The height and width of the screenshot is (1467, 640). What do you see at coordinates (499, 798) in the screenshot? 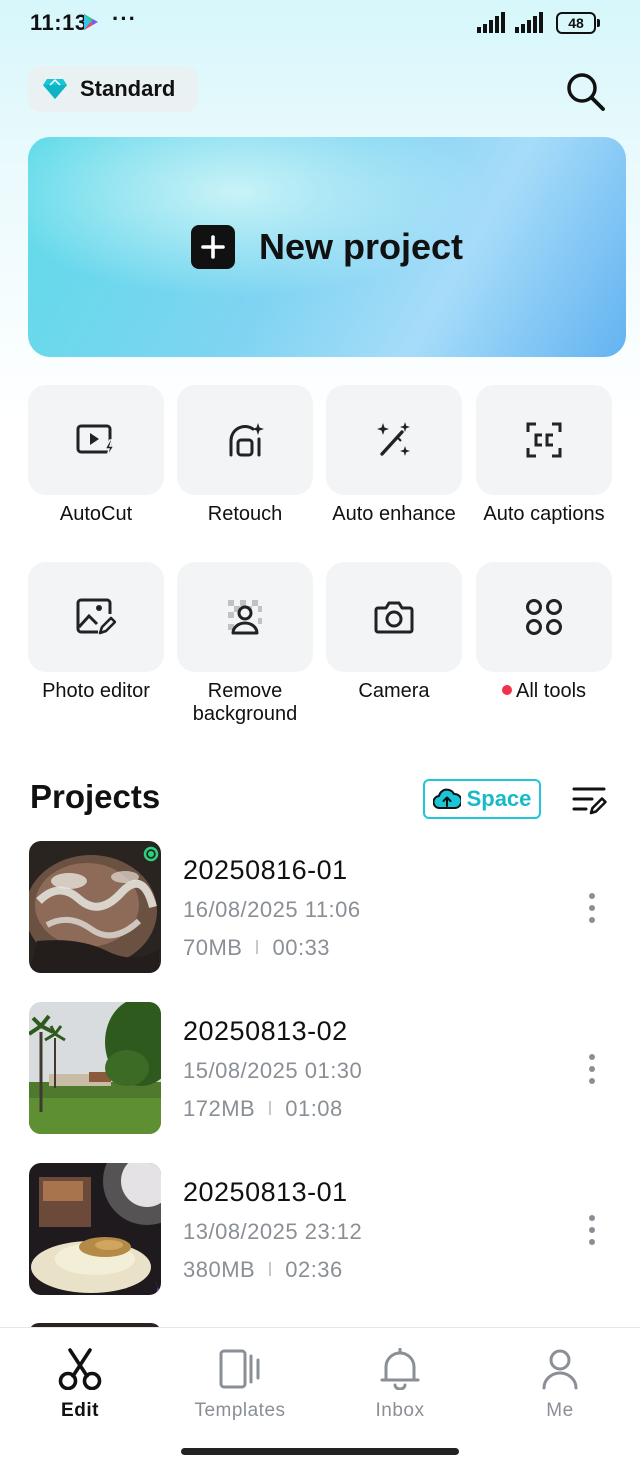
I see `space-label: Space` at bounding box center [499, 798].